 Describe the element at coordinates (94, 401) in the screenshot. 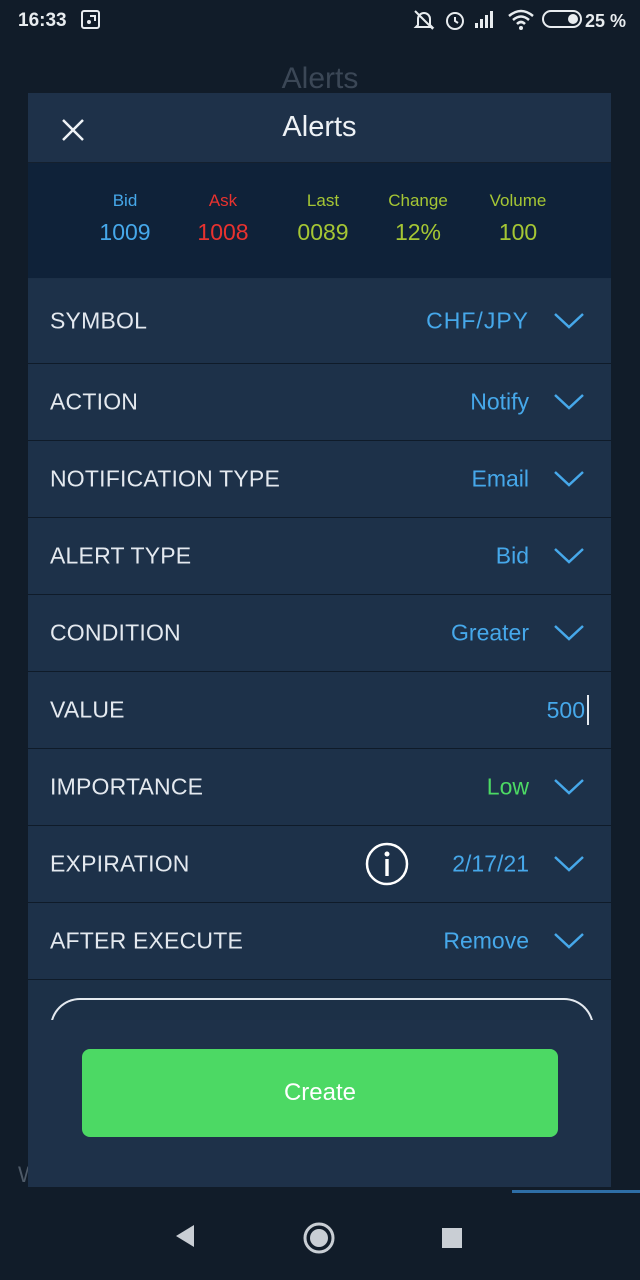

I see `action-label: ACTION` at that location.